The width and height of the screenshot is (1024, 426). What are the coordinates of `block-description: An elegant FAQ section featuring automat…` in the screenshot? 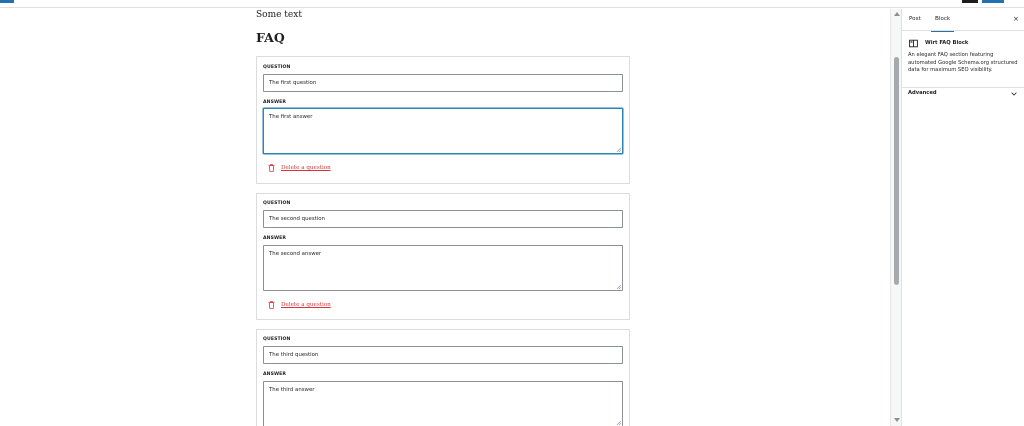 It's located at (963, 63).